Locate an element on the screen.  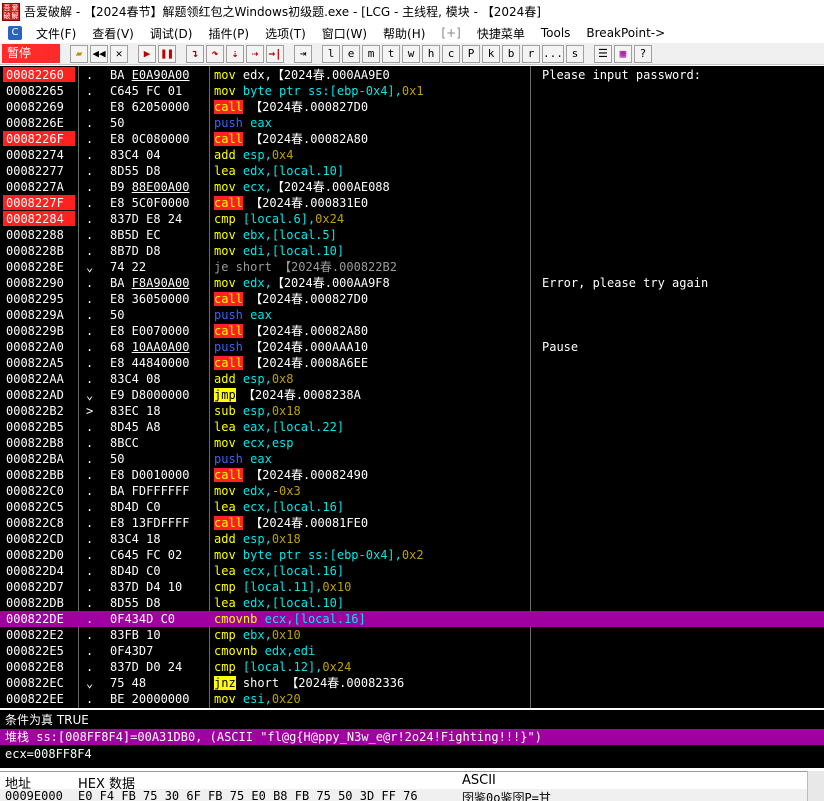
disasm-row: 000822B5. 8D45 A8 lea eax,[local.22] is located at coordinates (412, 427).